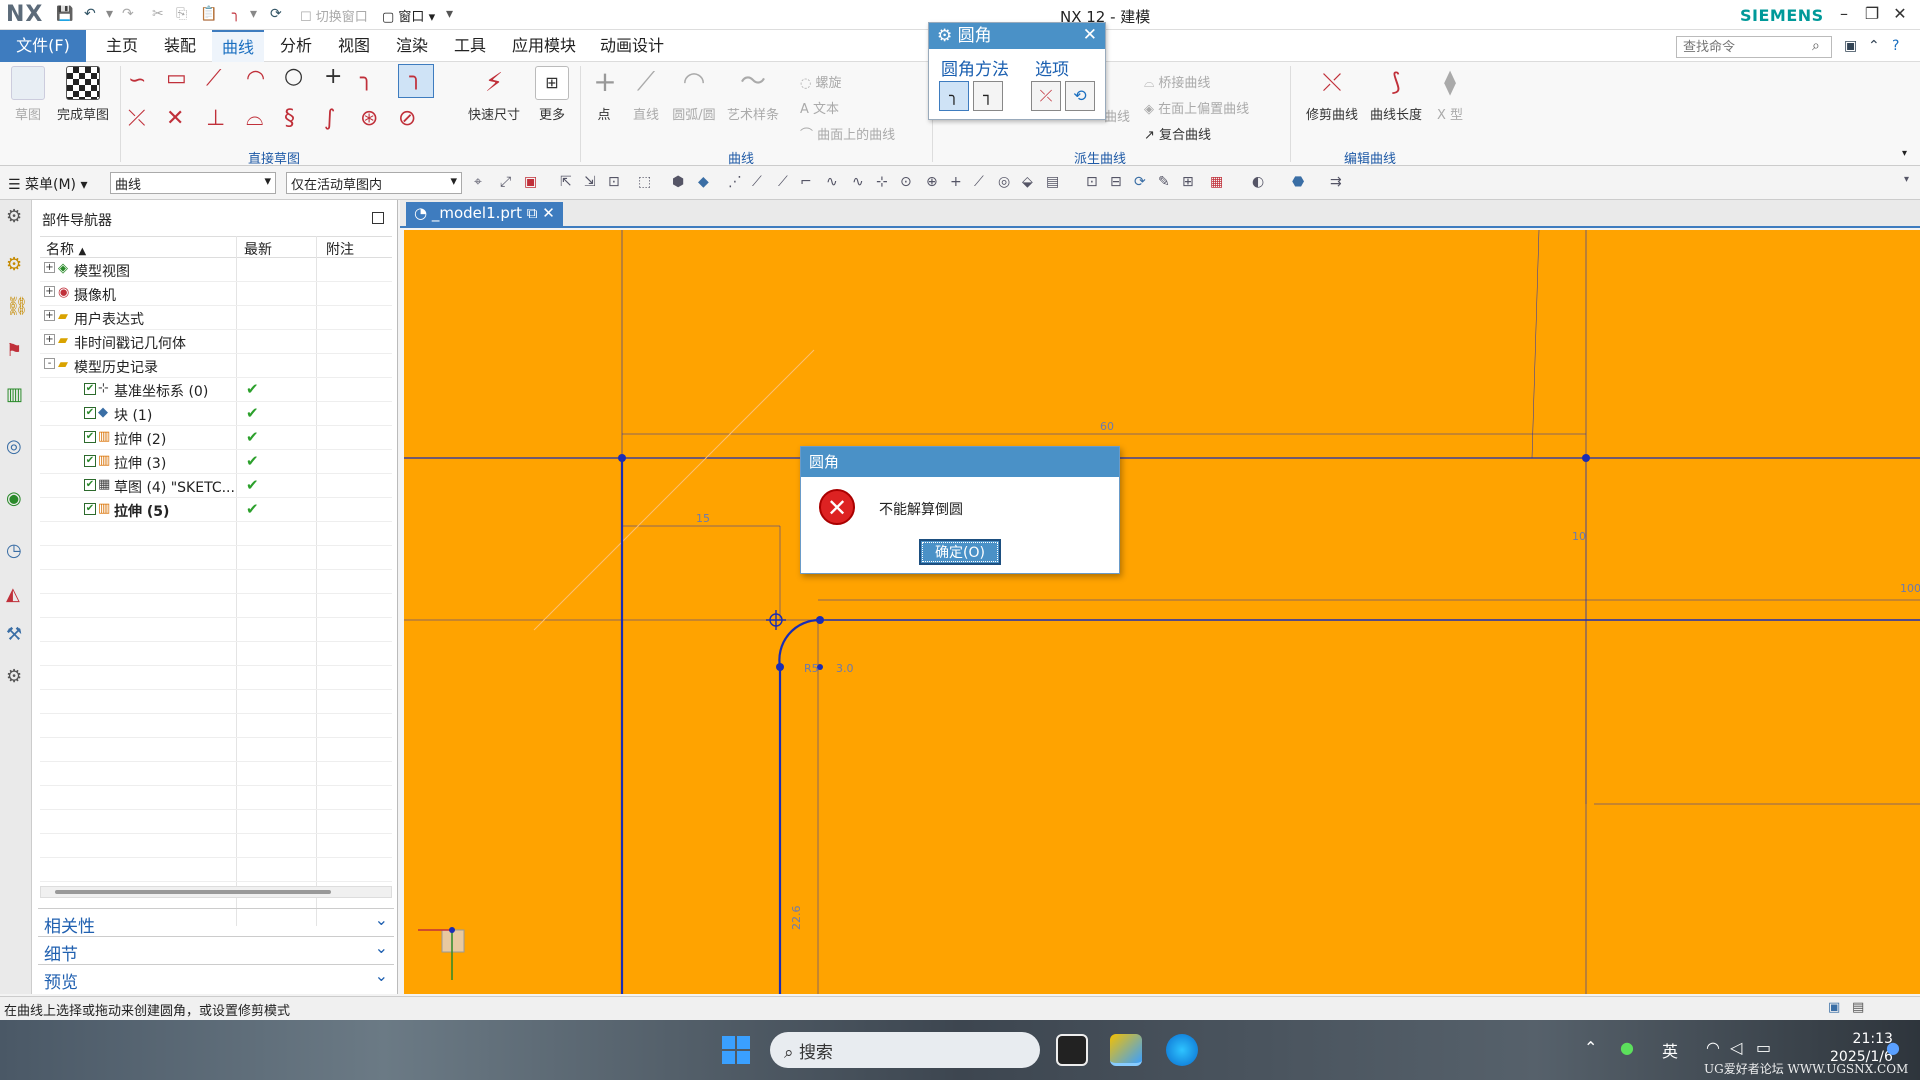 The height and width of the screenshot is (1080, 1920). Describe the element at coordinates (753, 94) in the screenshot. I see `studio-spline-button: 〜 艺术样条` at that location.